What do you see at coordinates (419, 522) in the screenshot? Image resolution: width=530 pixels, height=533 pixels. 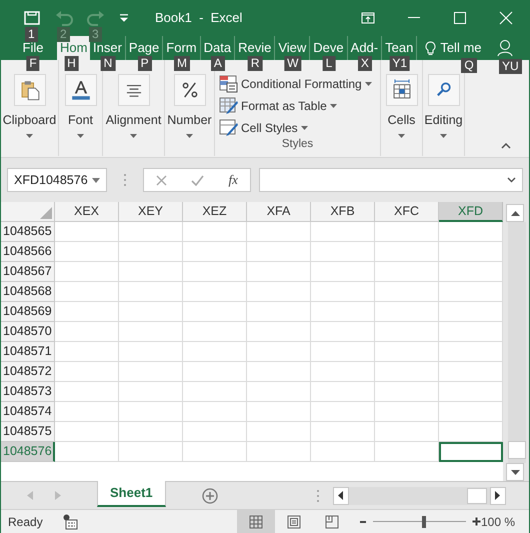 I see `zoom-slider` at bounding box center [419, 522].